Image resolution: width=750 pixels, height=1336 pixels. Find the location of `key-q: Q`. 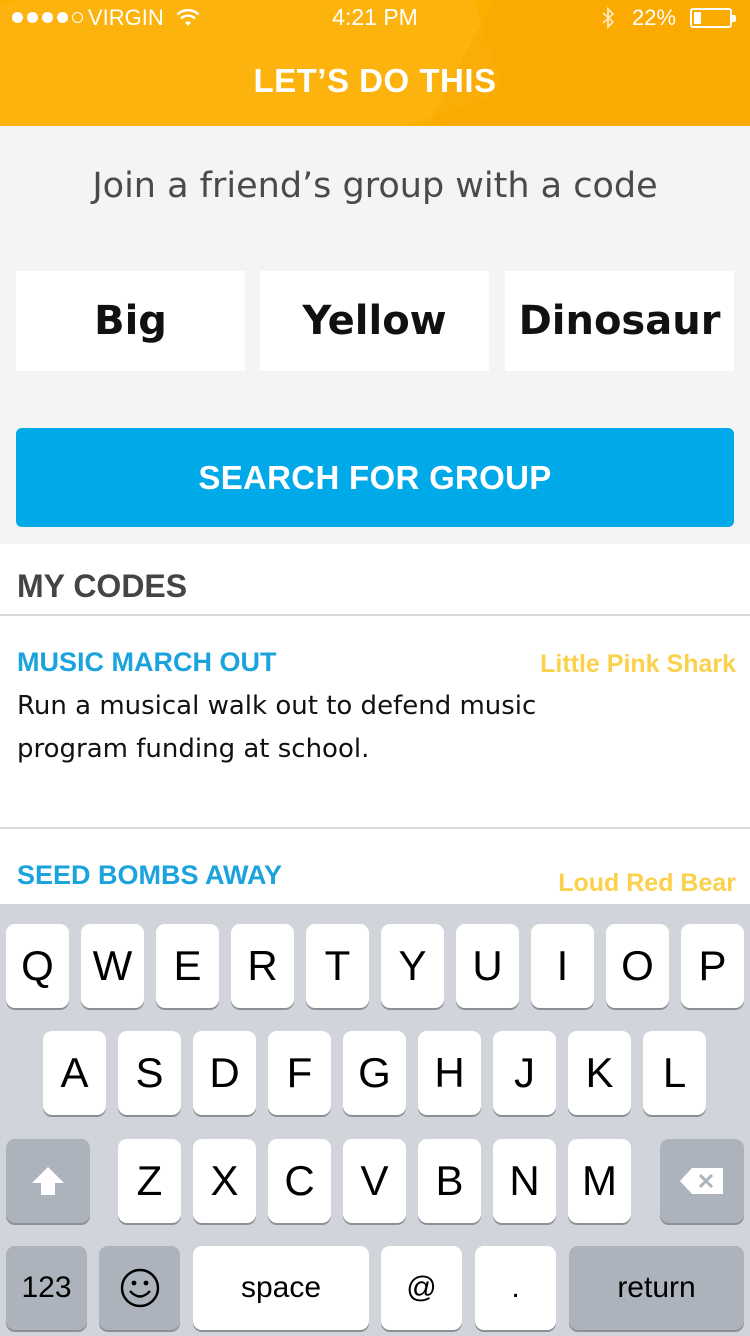

key-q: Q is located at coordinates (37, 966).